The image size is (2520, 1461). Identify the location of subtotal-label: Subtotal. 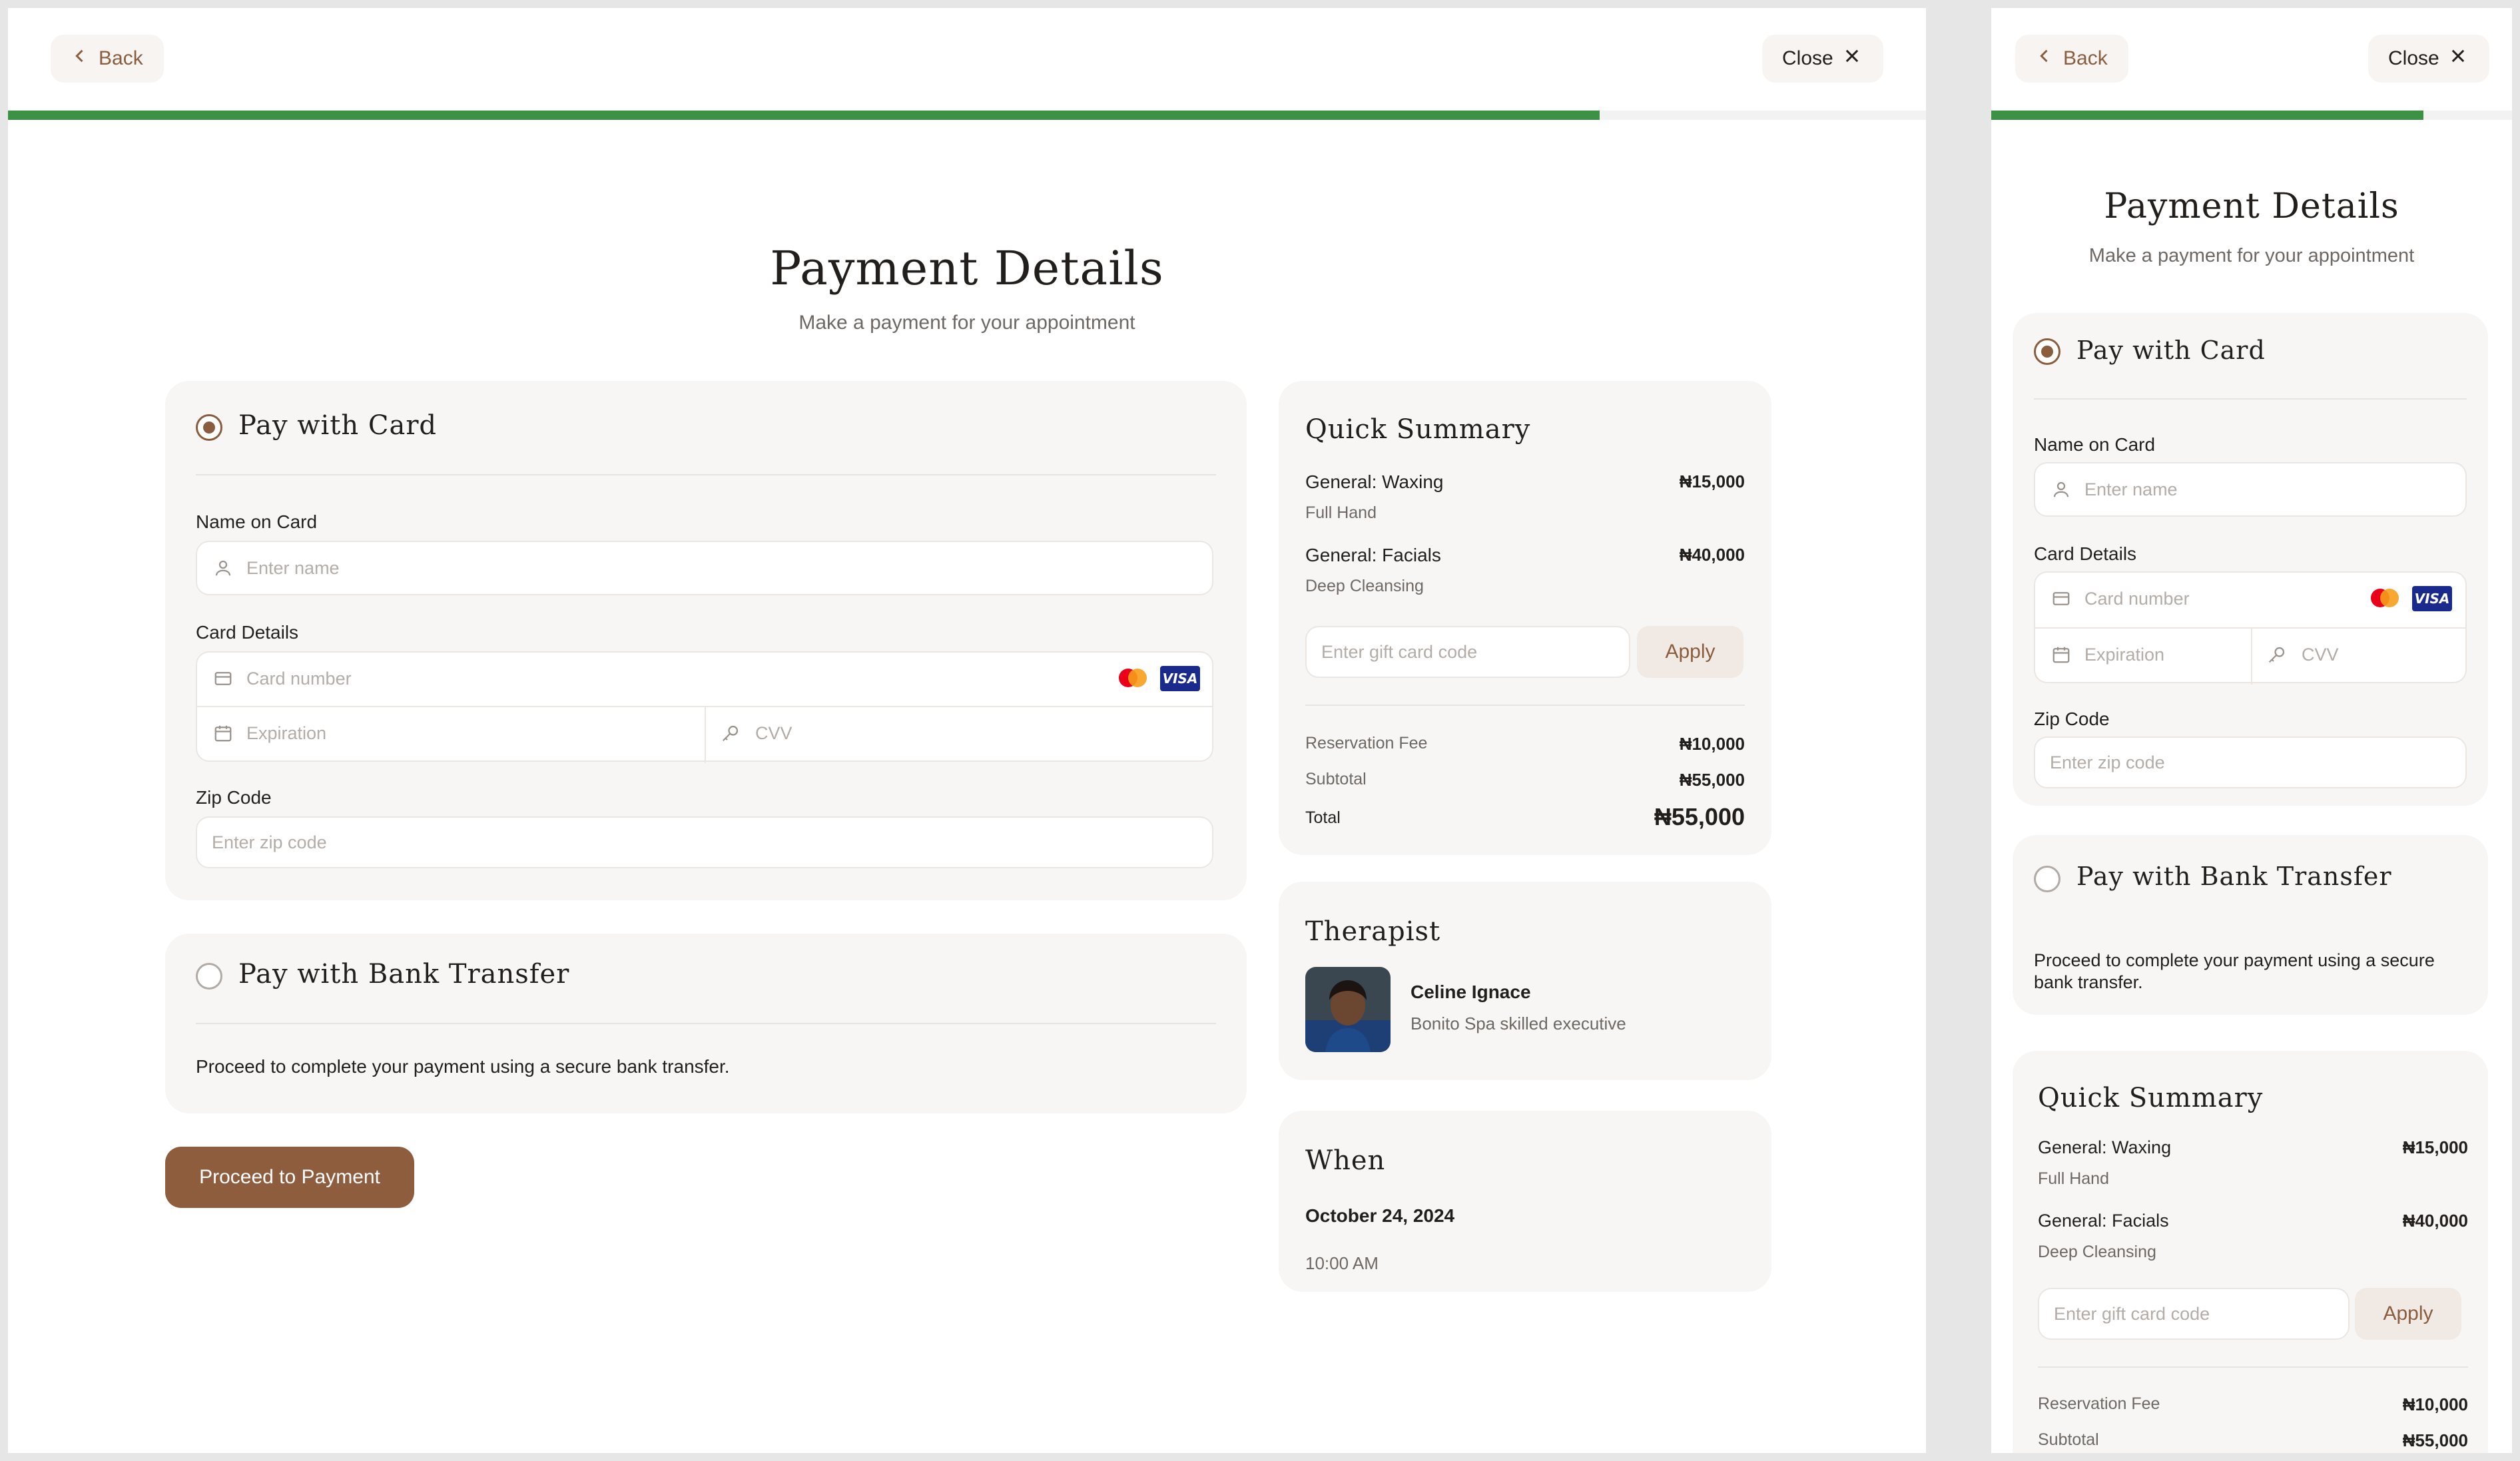
(1336, 779).